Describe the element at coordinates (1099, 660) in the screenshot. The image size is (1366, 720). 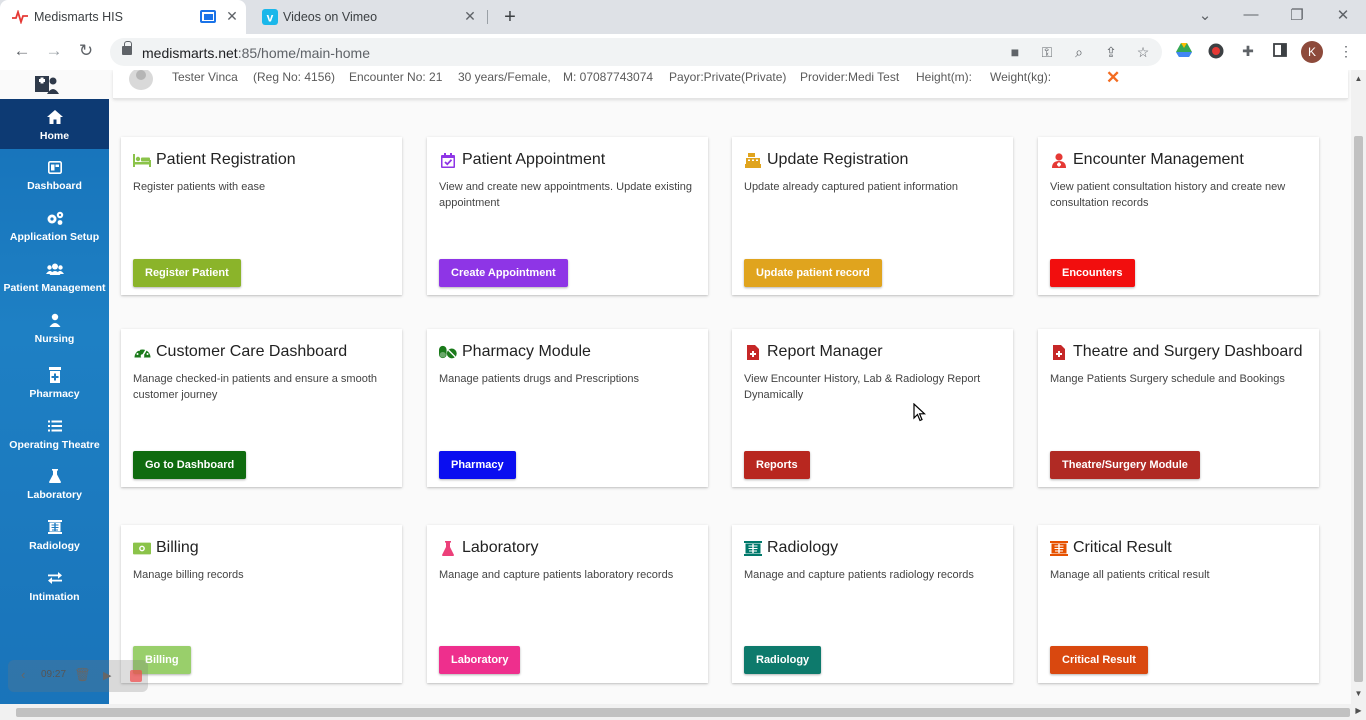
I see `critical-result-button: Critical Result` at that location.